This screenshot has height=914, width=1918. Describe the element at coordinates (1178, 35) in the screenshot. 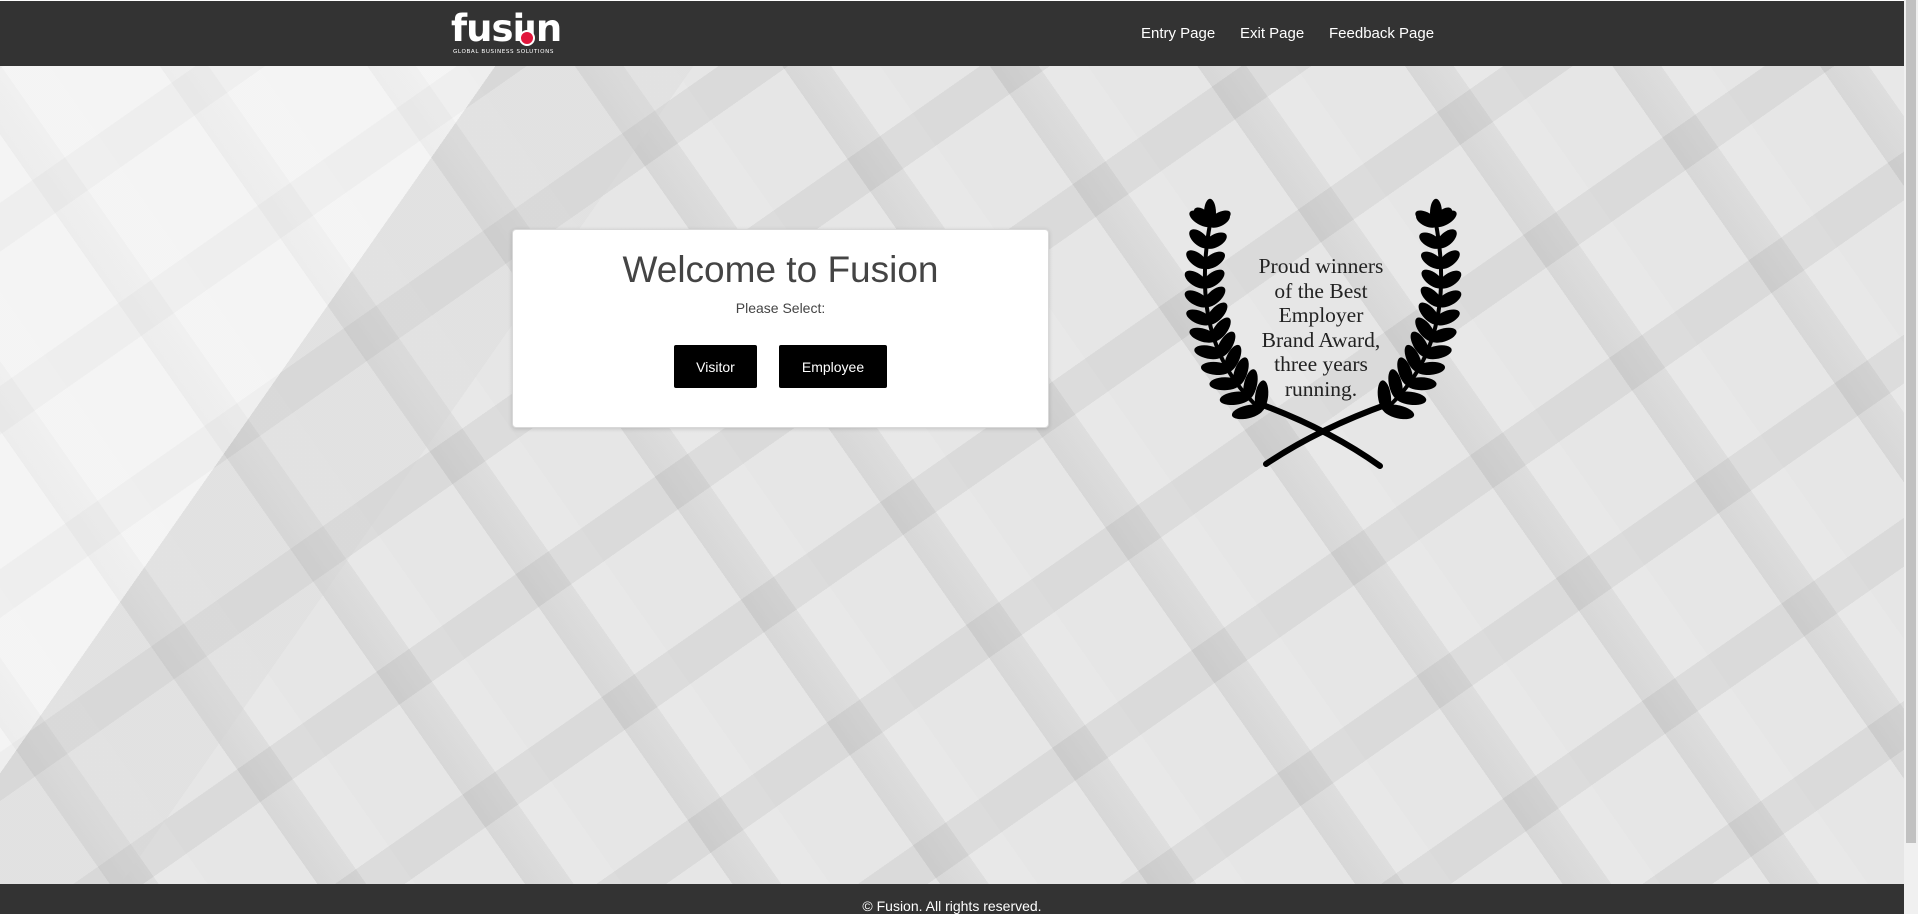

I see `nav-link-entry-page: Entry Page` at that location.